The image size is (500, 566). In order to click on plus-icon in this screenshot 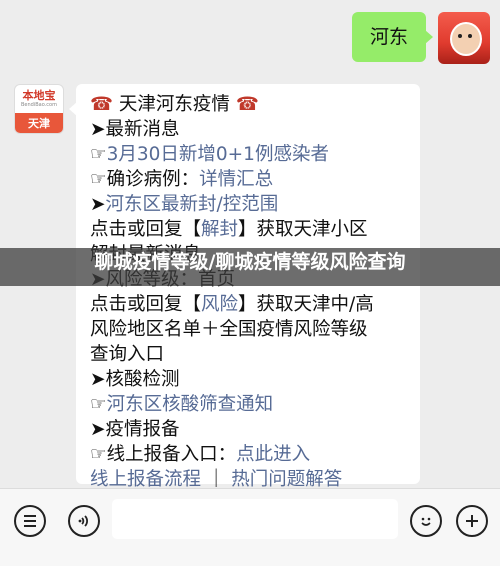, I will do `click(472, 521)`.